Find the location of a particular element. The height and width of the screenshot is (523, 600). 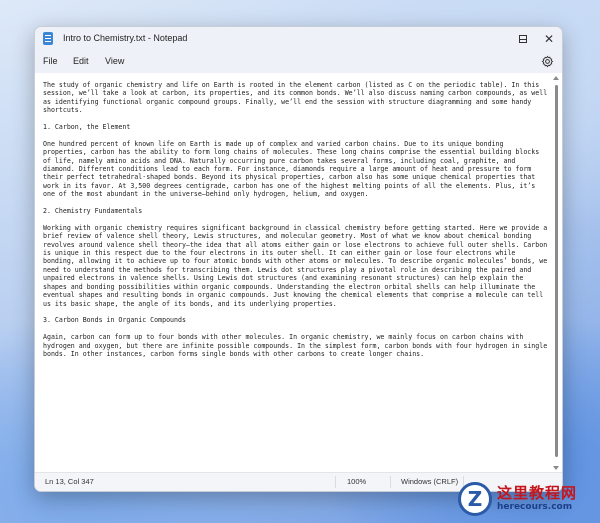

menu-edit: Edit is located at coordinates (81, 61).